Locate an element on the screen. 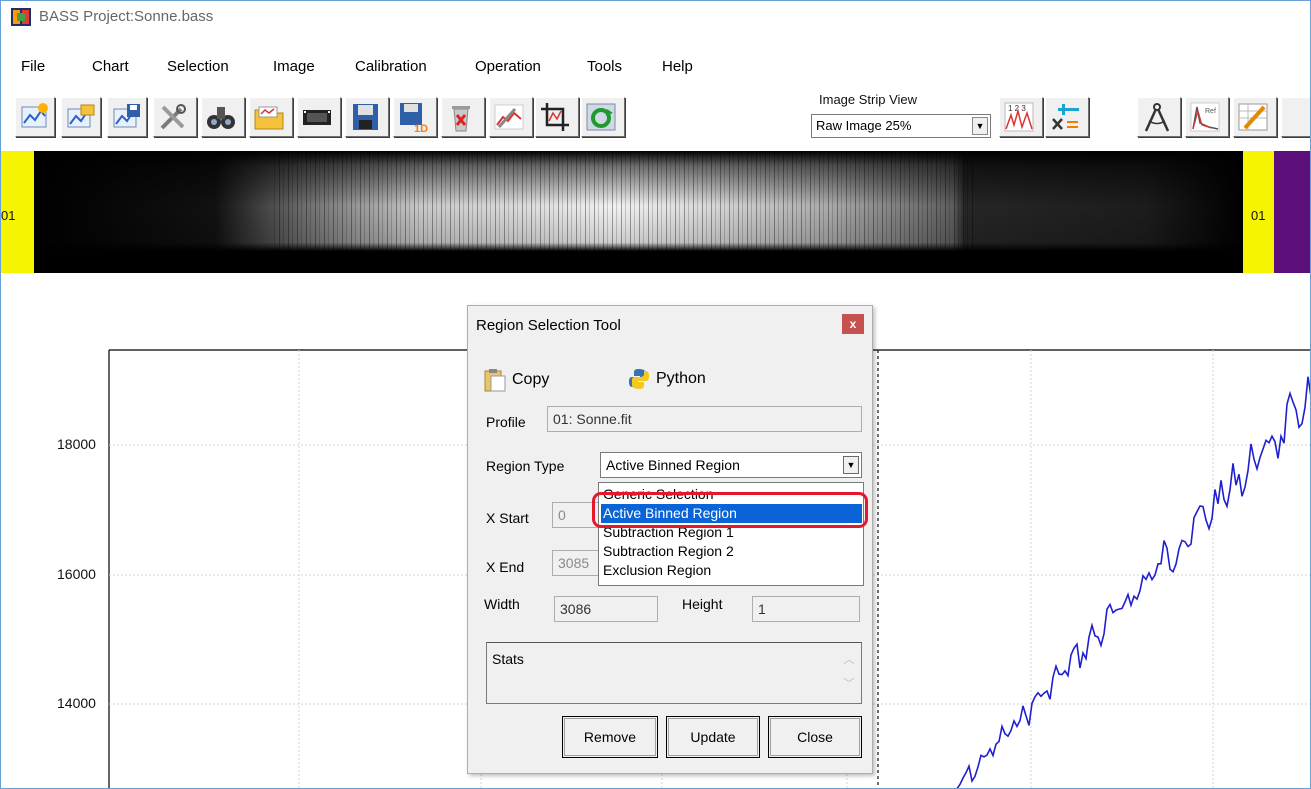 The width and height of the screenshot is (1311, 789). open-folder-button is located at coordinates (271, 117).